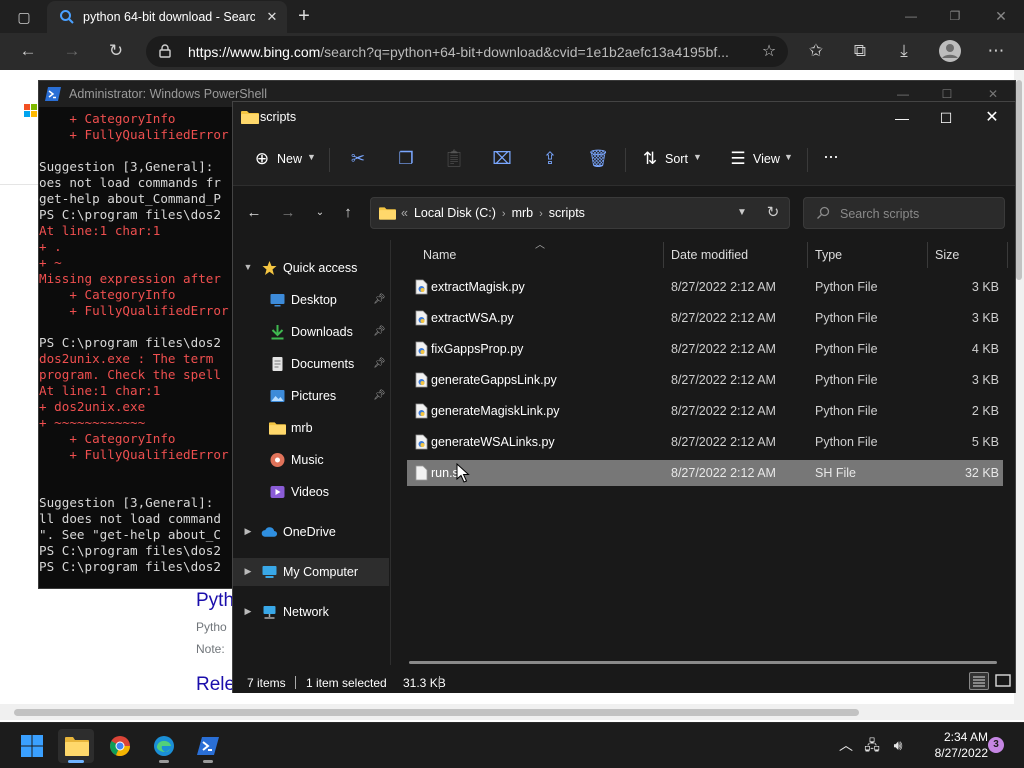 Image resolution: width=1024 pixels, height=768 pixels. What do you see at coordinates (208, 746) in the screenshot?
I see `taskbar-powershell` at bounding box center [208, 746].